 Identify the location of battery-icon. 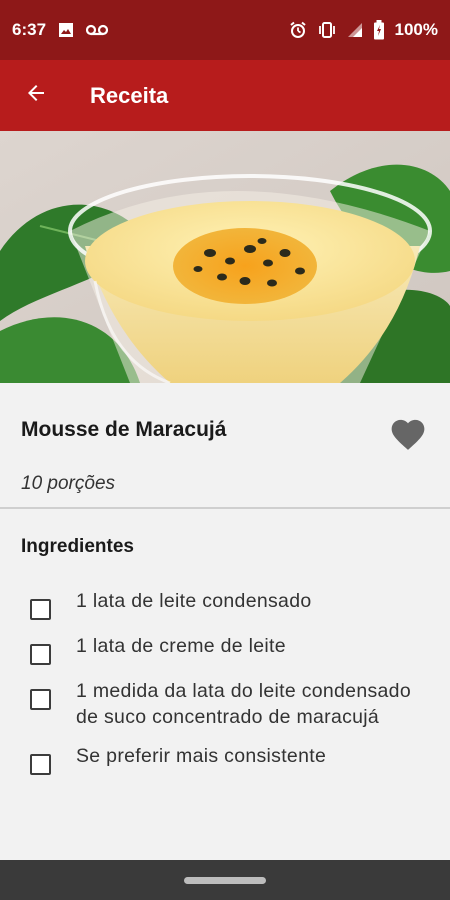
(379, 30).